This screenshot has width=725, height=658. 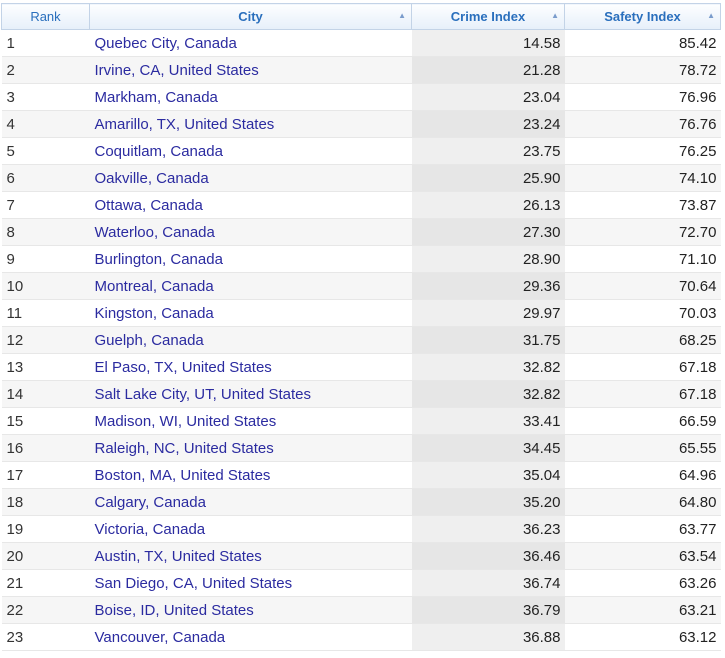 I want to click on rank-cell: 6, so click(x=45, y=178).